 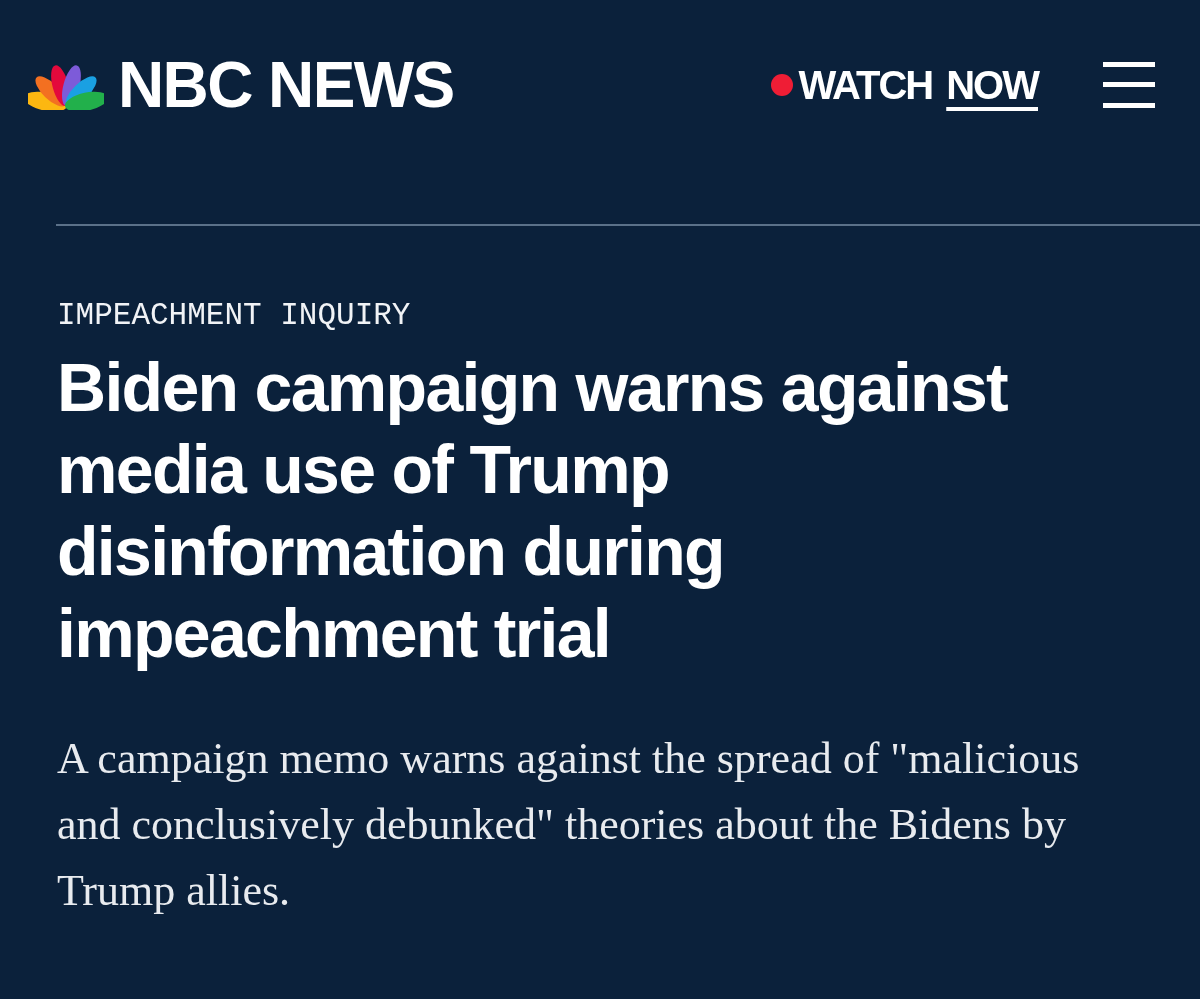 What do you see at coordinates (241, 85) in the screenshot?
I see `logo-link: NBC NEWS` at bounding box center [241, 85].